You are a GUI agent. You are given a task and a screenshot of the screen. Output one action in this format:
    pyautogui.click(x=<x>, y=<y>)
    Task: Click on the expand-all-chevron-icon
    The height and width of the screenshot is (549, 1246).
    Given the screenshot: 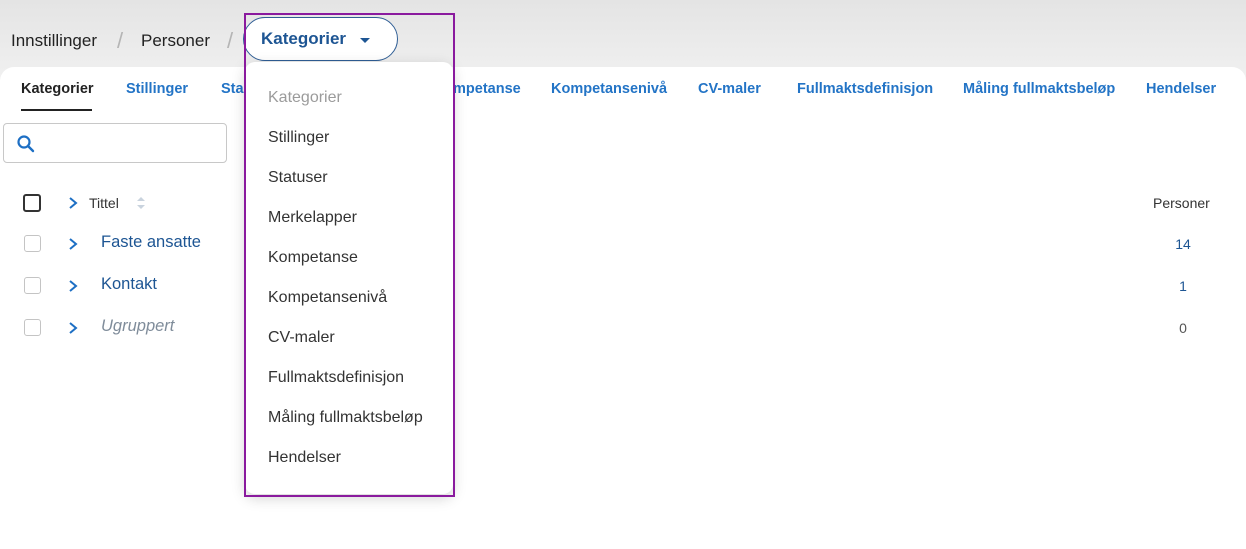 What is the action you would take?
    pyautogui.click(x=73, y=203)
    